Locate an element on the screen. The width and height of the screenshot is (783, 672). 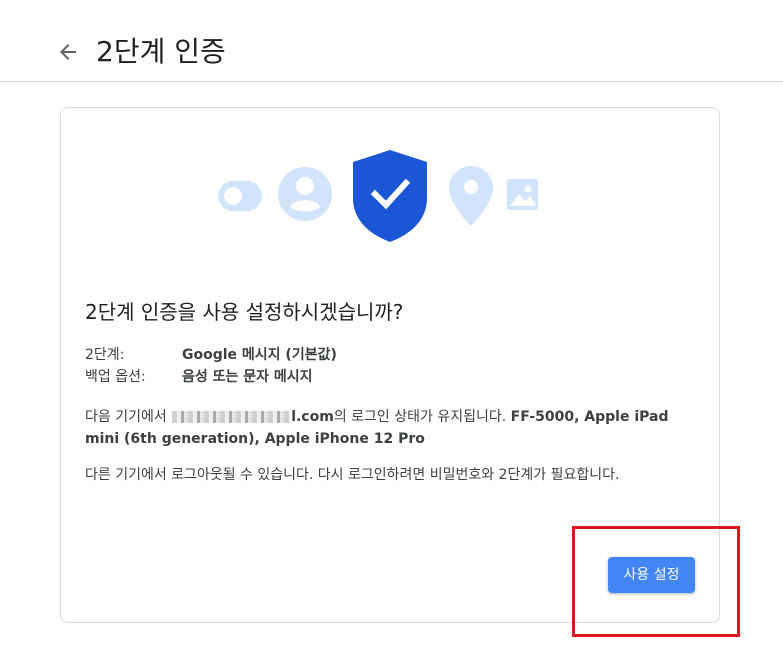
devices-list-line1: FF-5000, Apple iPad is located at coordinates (589, 417).